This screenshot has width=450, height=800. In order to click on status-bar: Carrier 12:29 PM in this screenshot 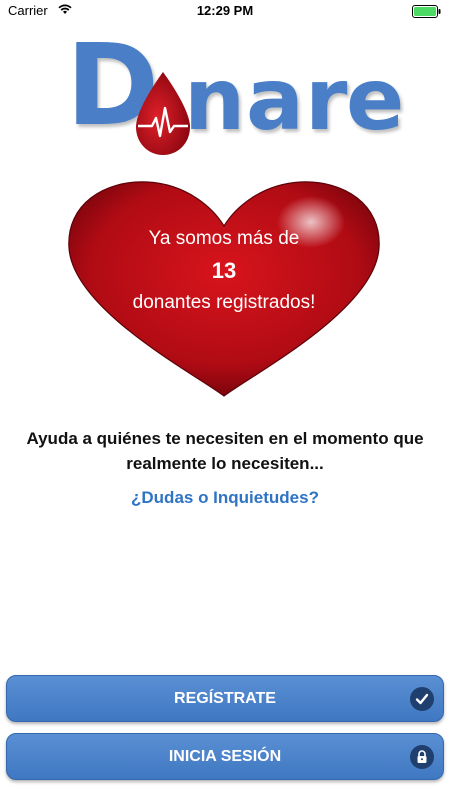, I will do `click(225, 11)`.